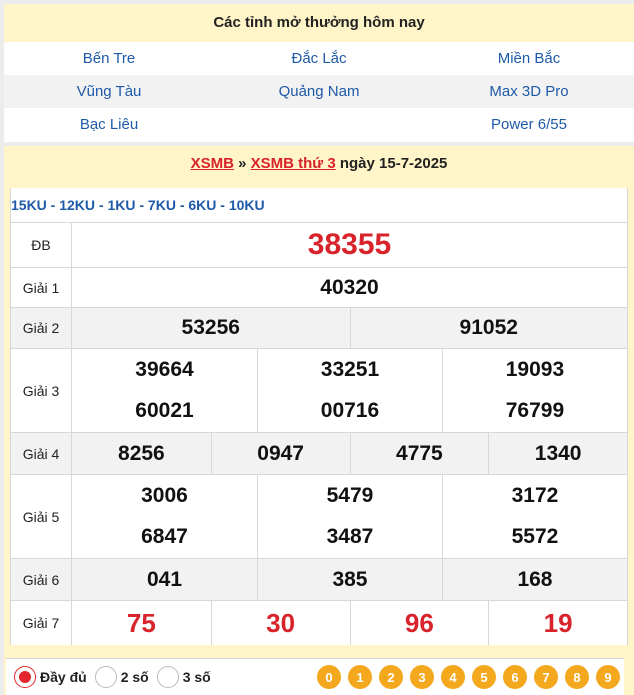 Image resolution: width=634 pixels, height=695 pixels. What do you see at coordinates (529, 124) in the screenshot?
I see `province-link: Power 6/55` at bounding box center [529, 124].